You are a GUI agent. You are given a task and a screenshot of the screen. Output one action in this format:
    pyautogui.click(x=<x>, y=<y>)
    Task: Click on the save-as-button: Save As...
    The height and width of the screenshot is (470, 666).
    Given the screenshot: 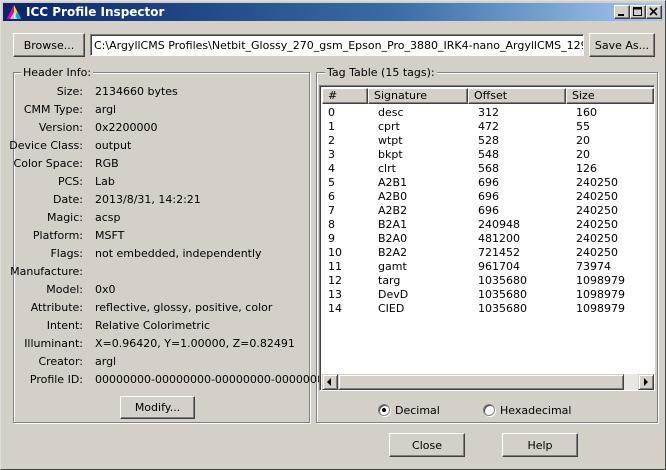 What is the action you would take?
    pyautogui.click(x=622, y=45)
    